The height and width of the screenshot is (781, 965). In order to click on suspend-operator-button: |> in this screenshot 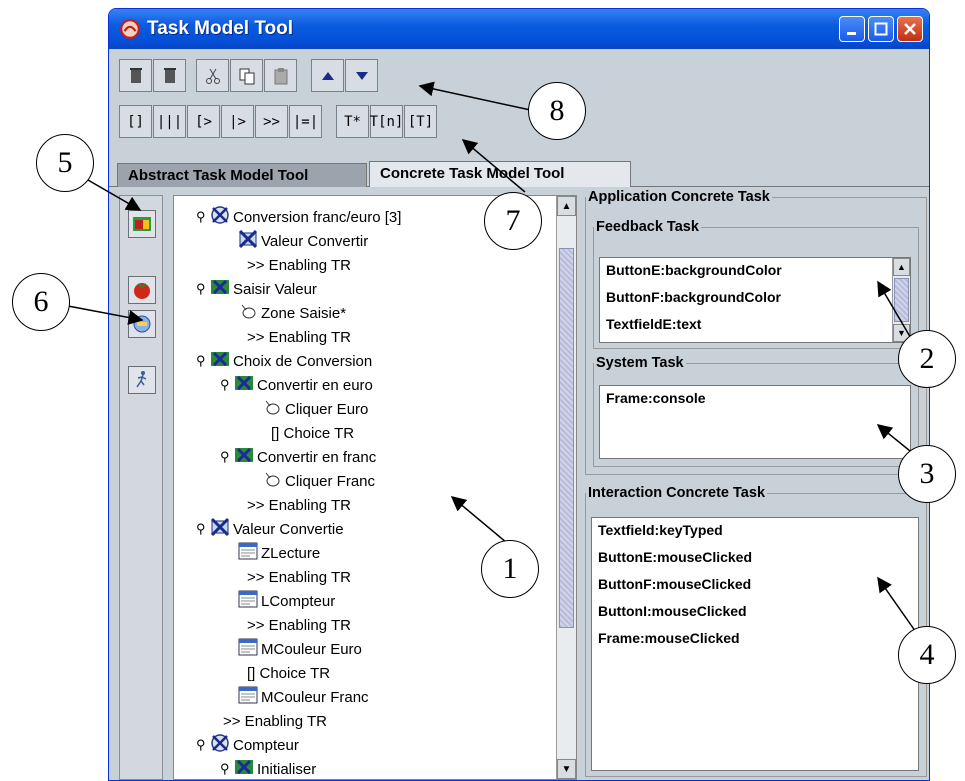, I will do `click(237, 121)`.